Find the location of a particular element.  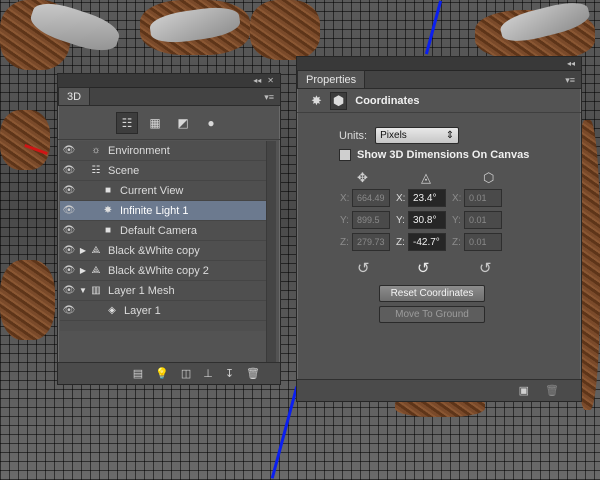

camera-icon: ■ is located at coordinates (108, 190).